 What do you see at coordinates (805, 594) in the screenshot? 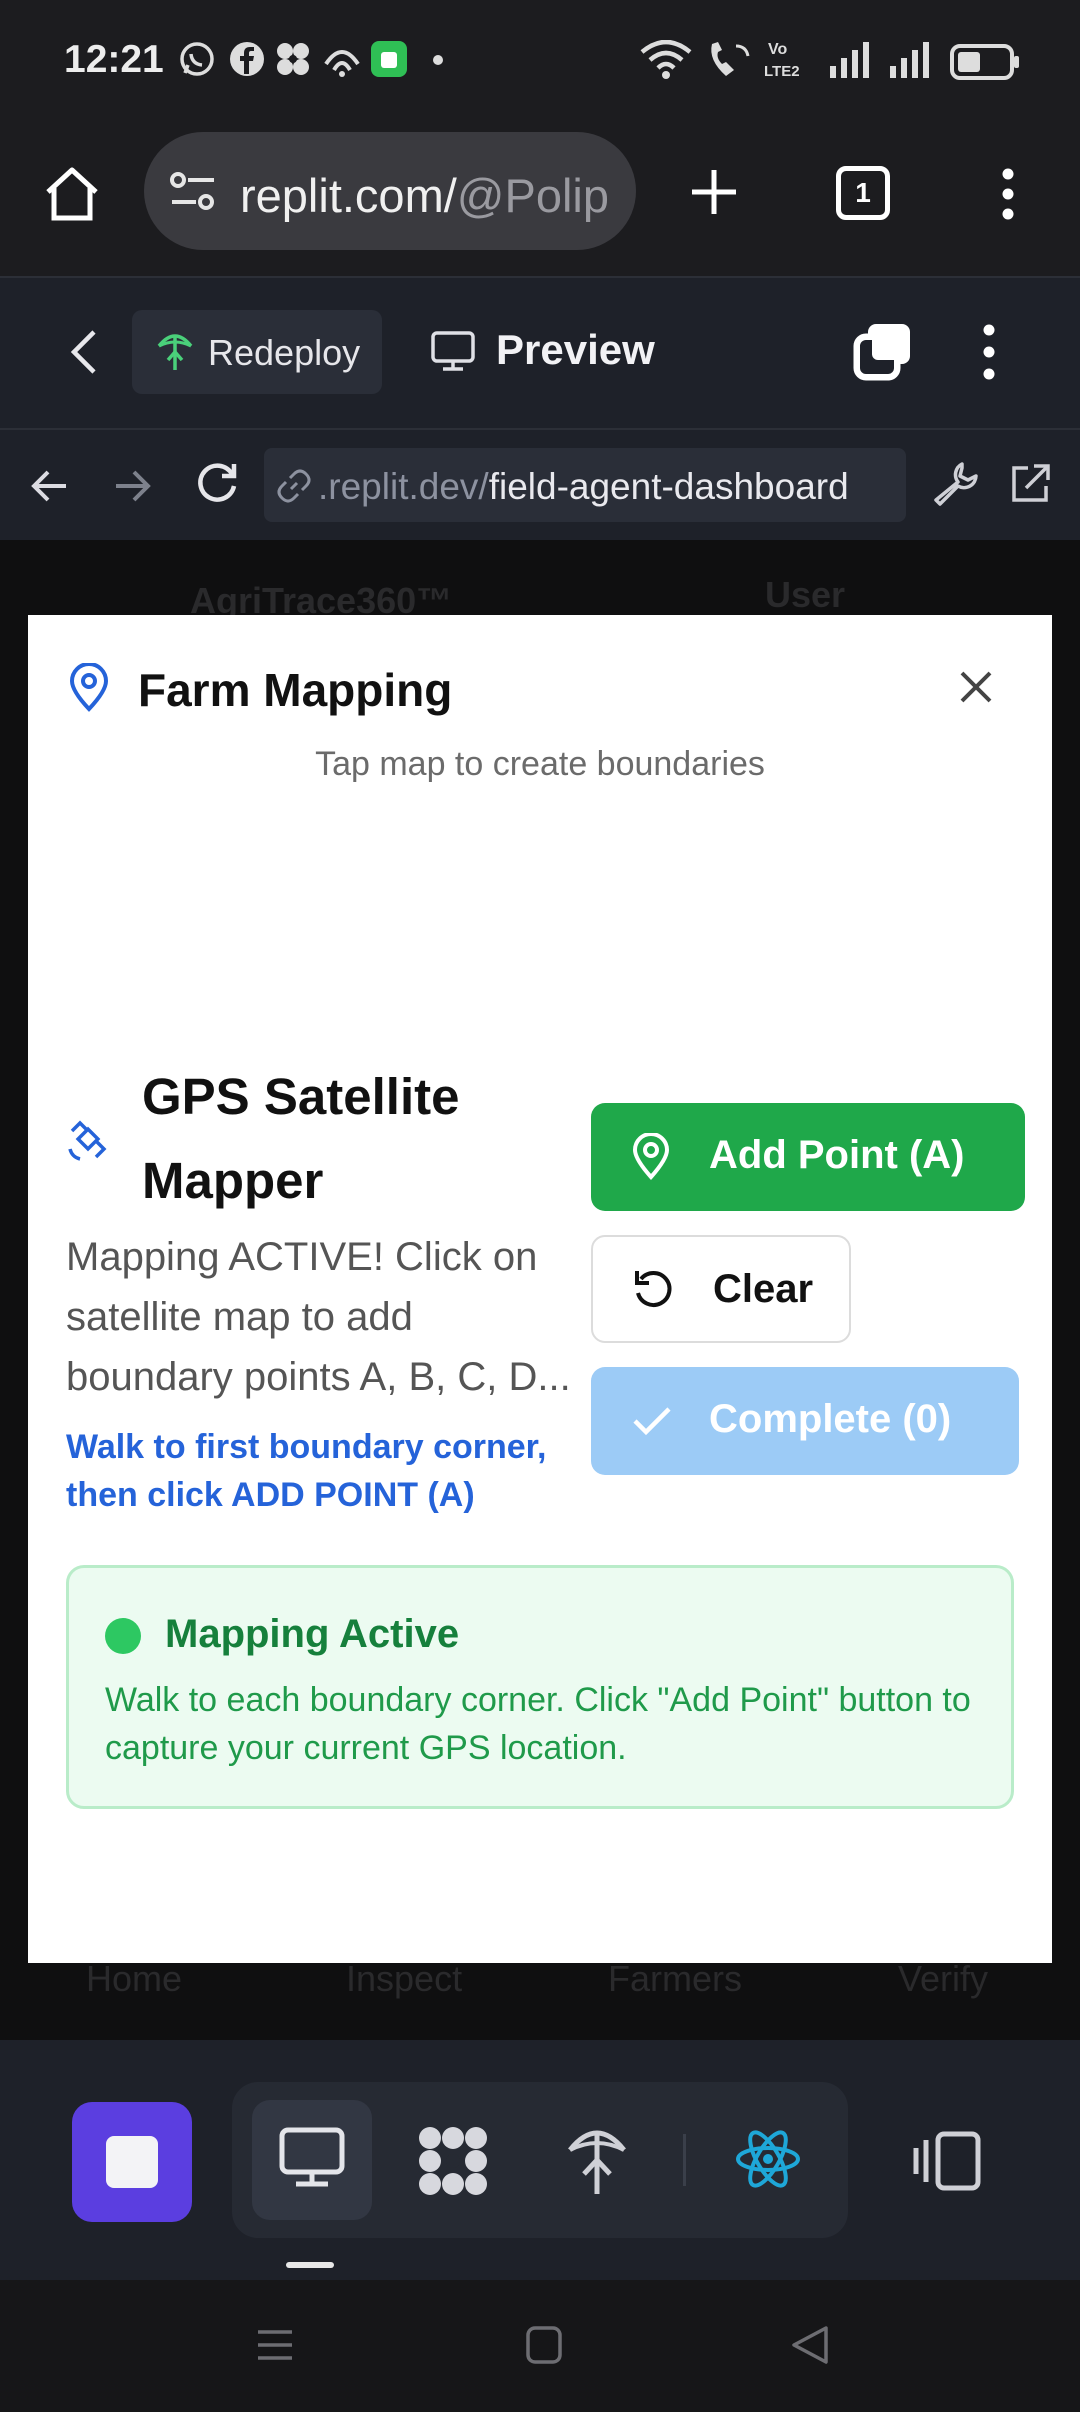
I see `background-user: User` at bounding box center [805, 594].